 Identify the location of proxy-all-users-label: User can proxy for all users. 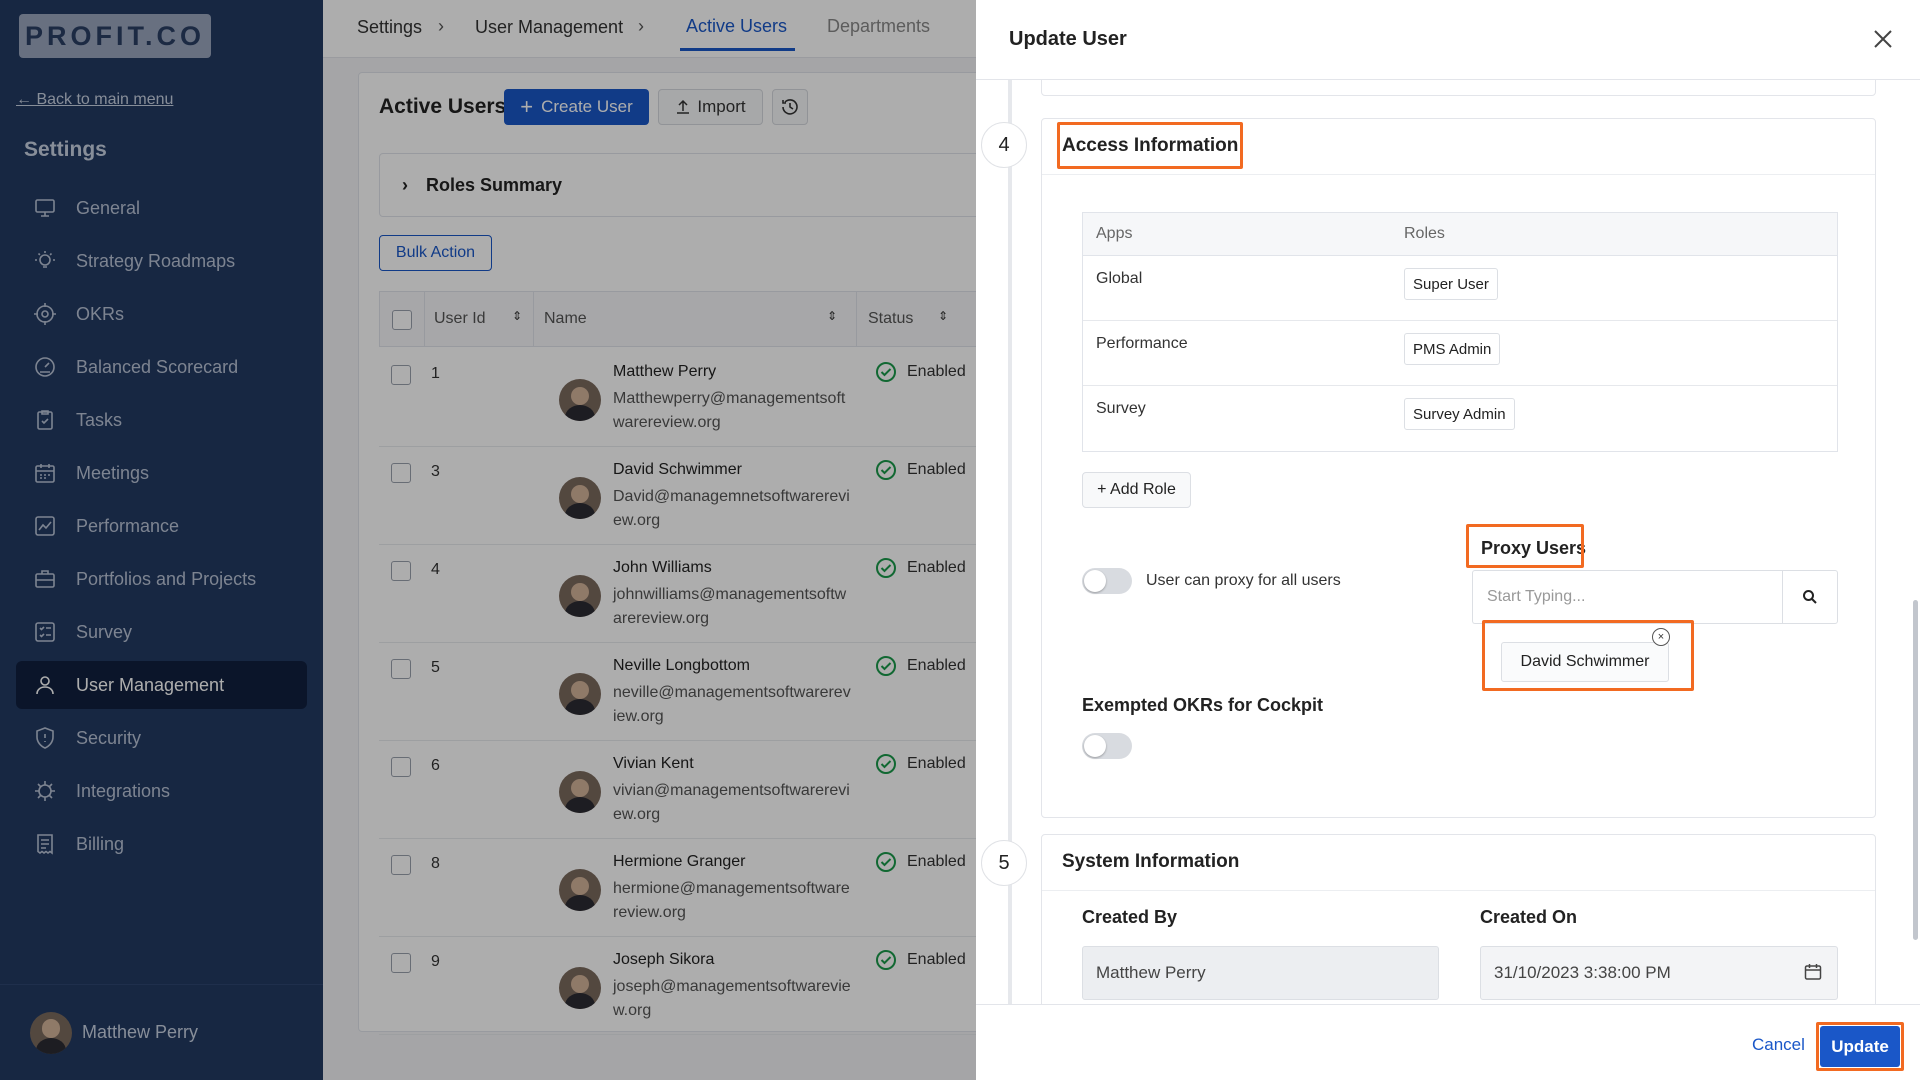
(1243, 580).